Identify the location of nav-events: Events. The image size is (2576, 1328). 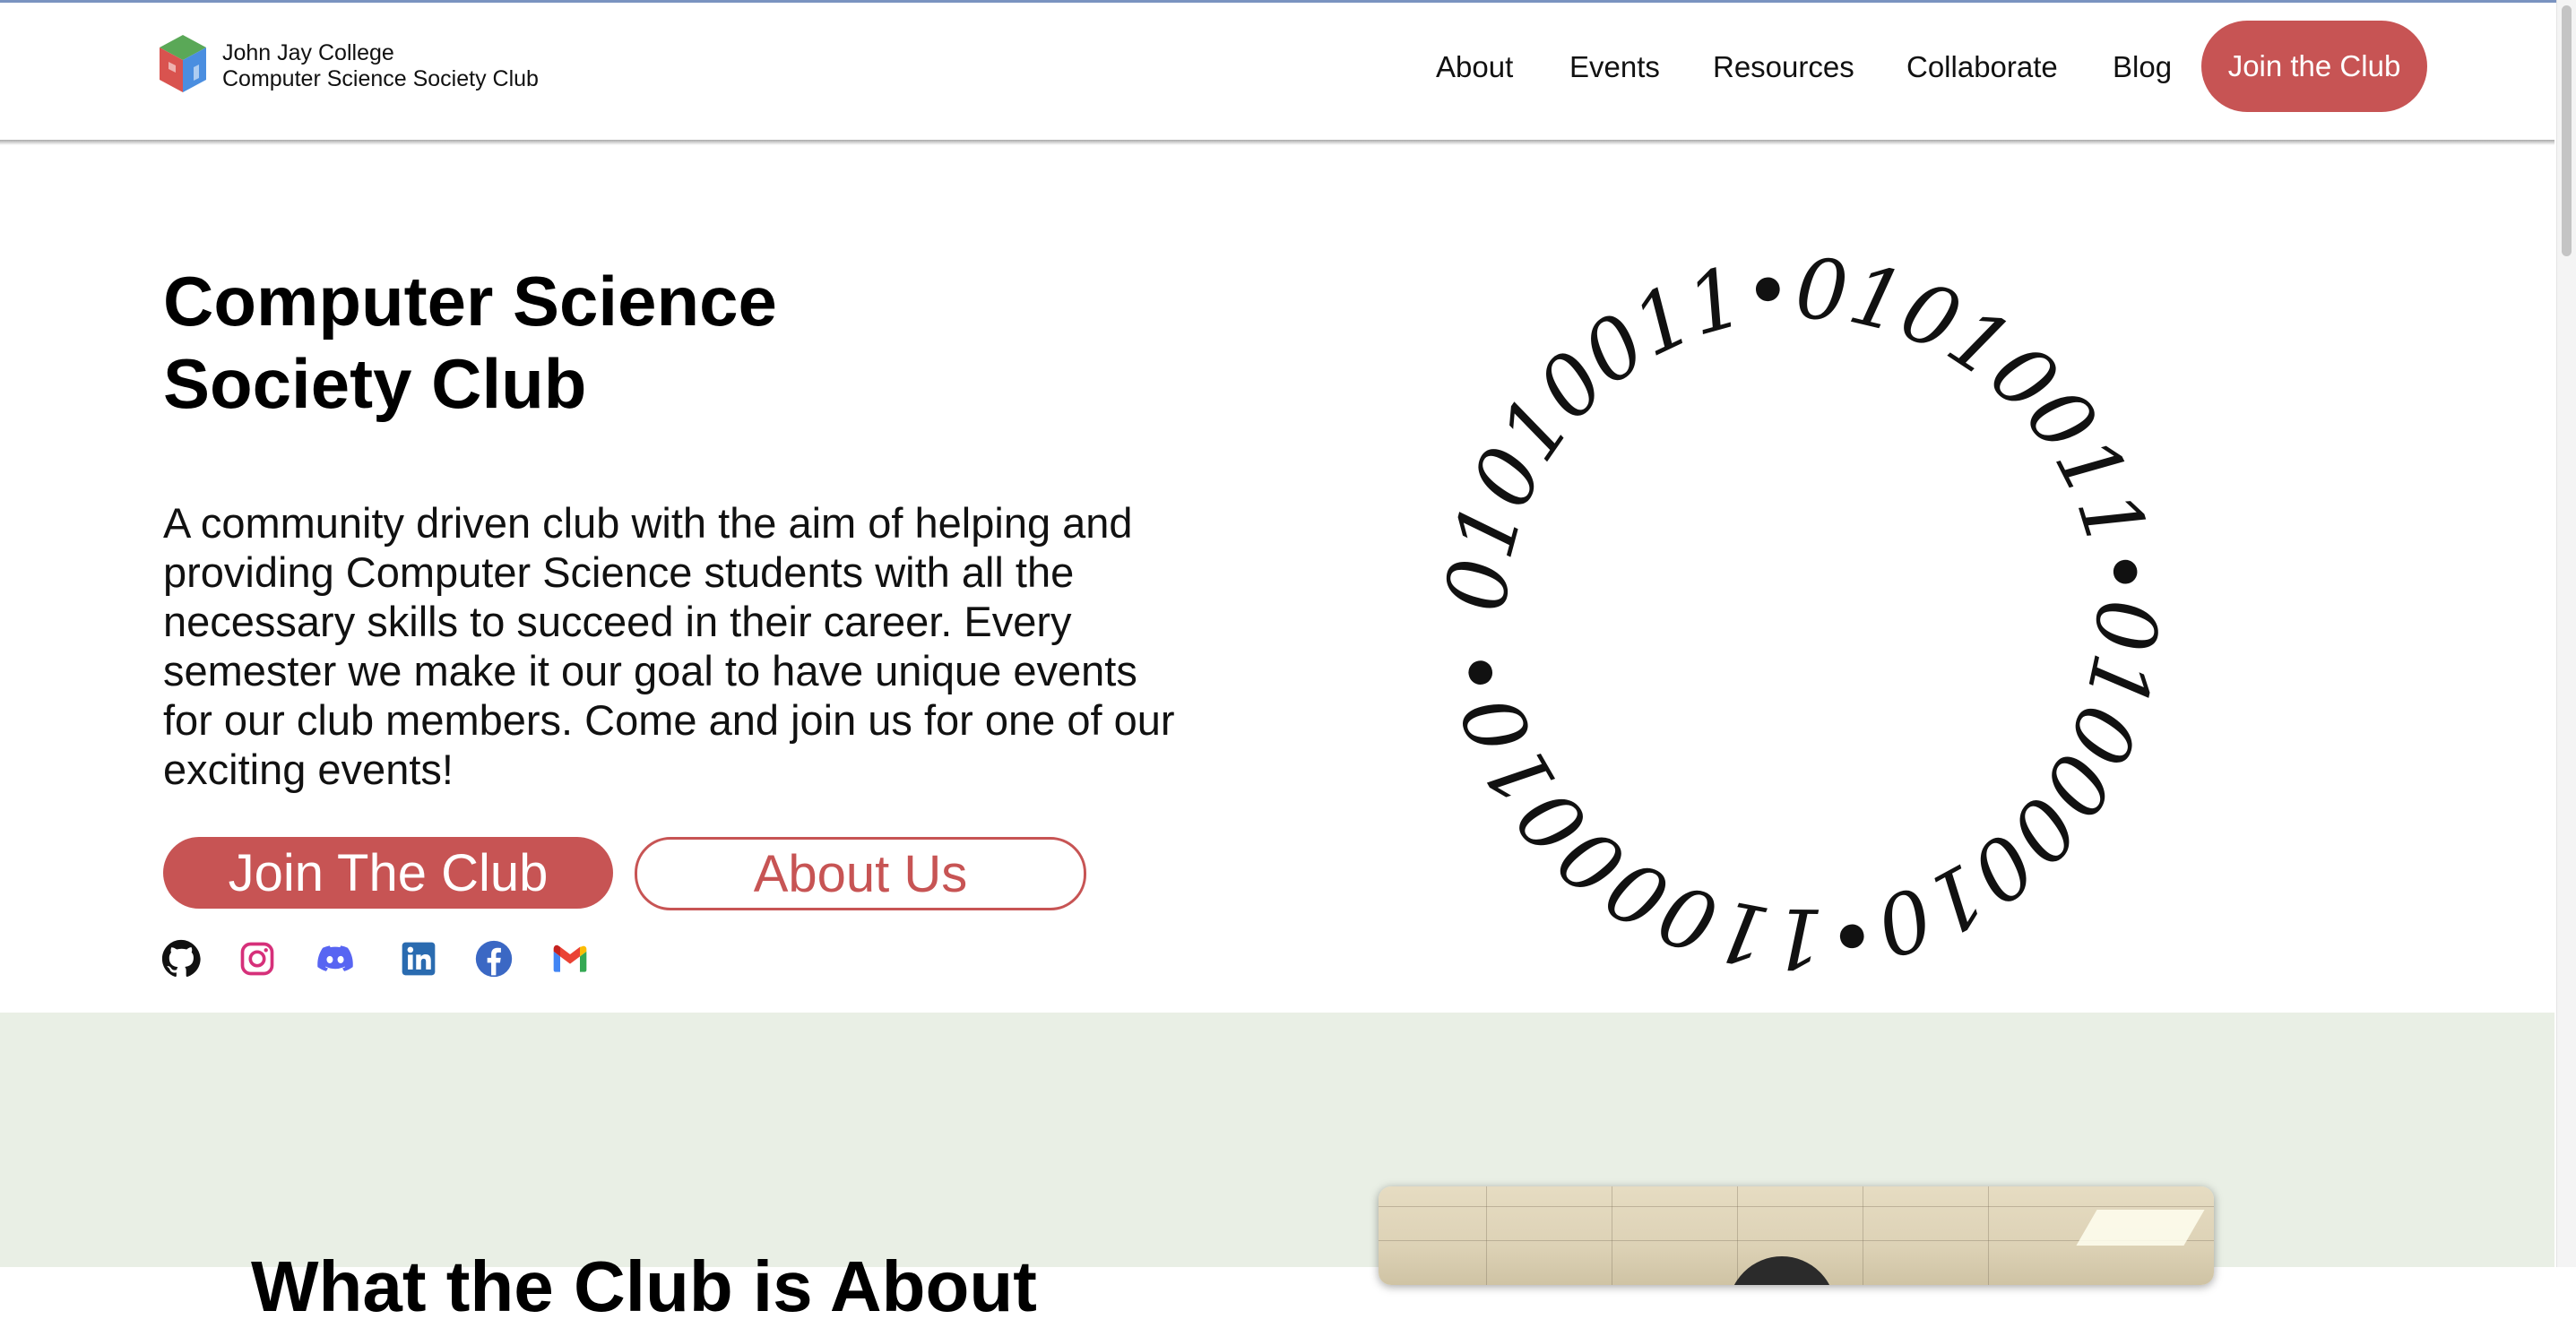
(1614, 67).